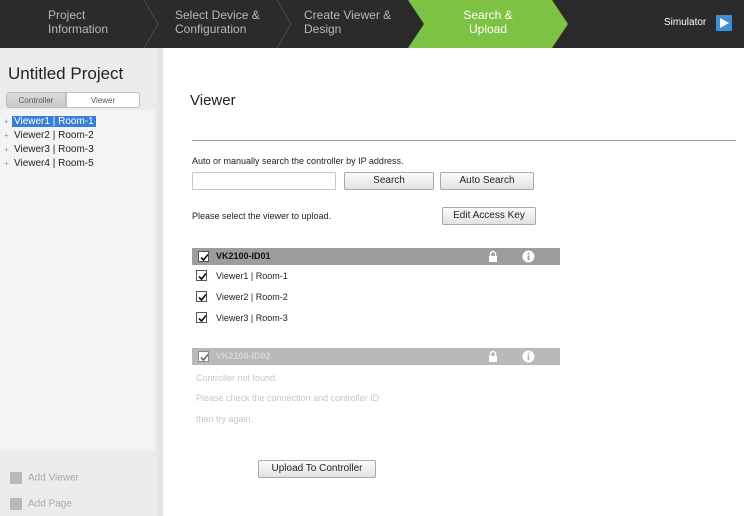 Image resolution: width=744 pixels, height=516 pixels. Describe the element at coordinates (217, 15) in the screenshot. I see `step-line1: Select Device &` at that location.